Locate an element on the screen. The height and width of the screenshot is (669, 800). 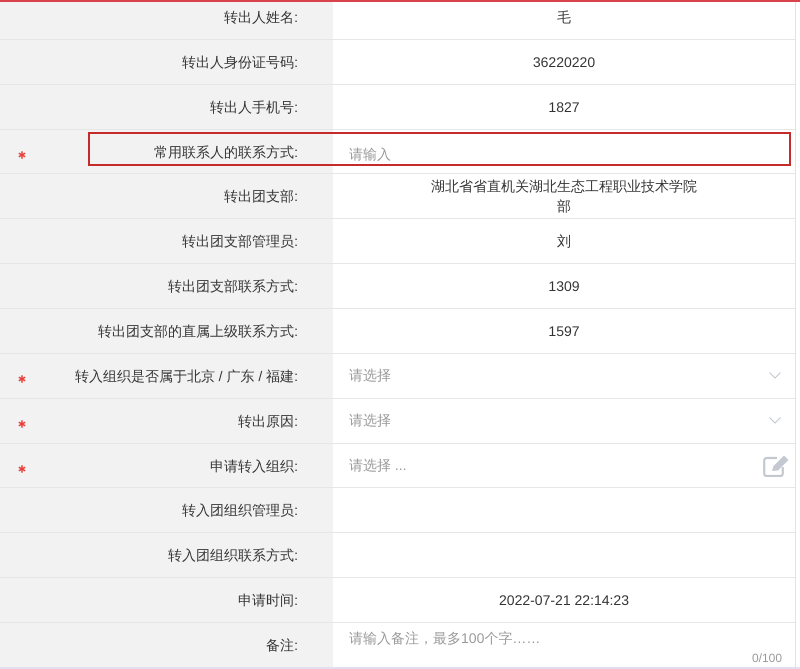
edit-icon is located at coordinates (776, 466).